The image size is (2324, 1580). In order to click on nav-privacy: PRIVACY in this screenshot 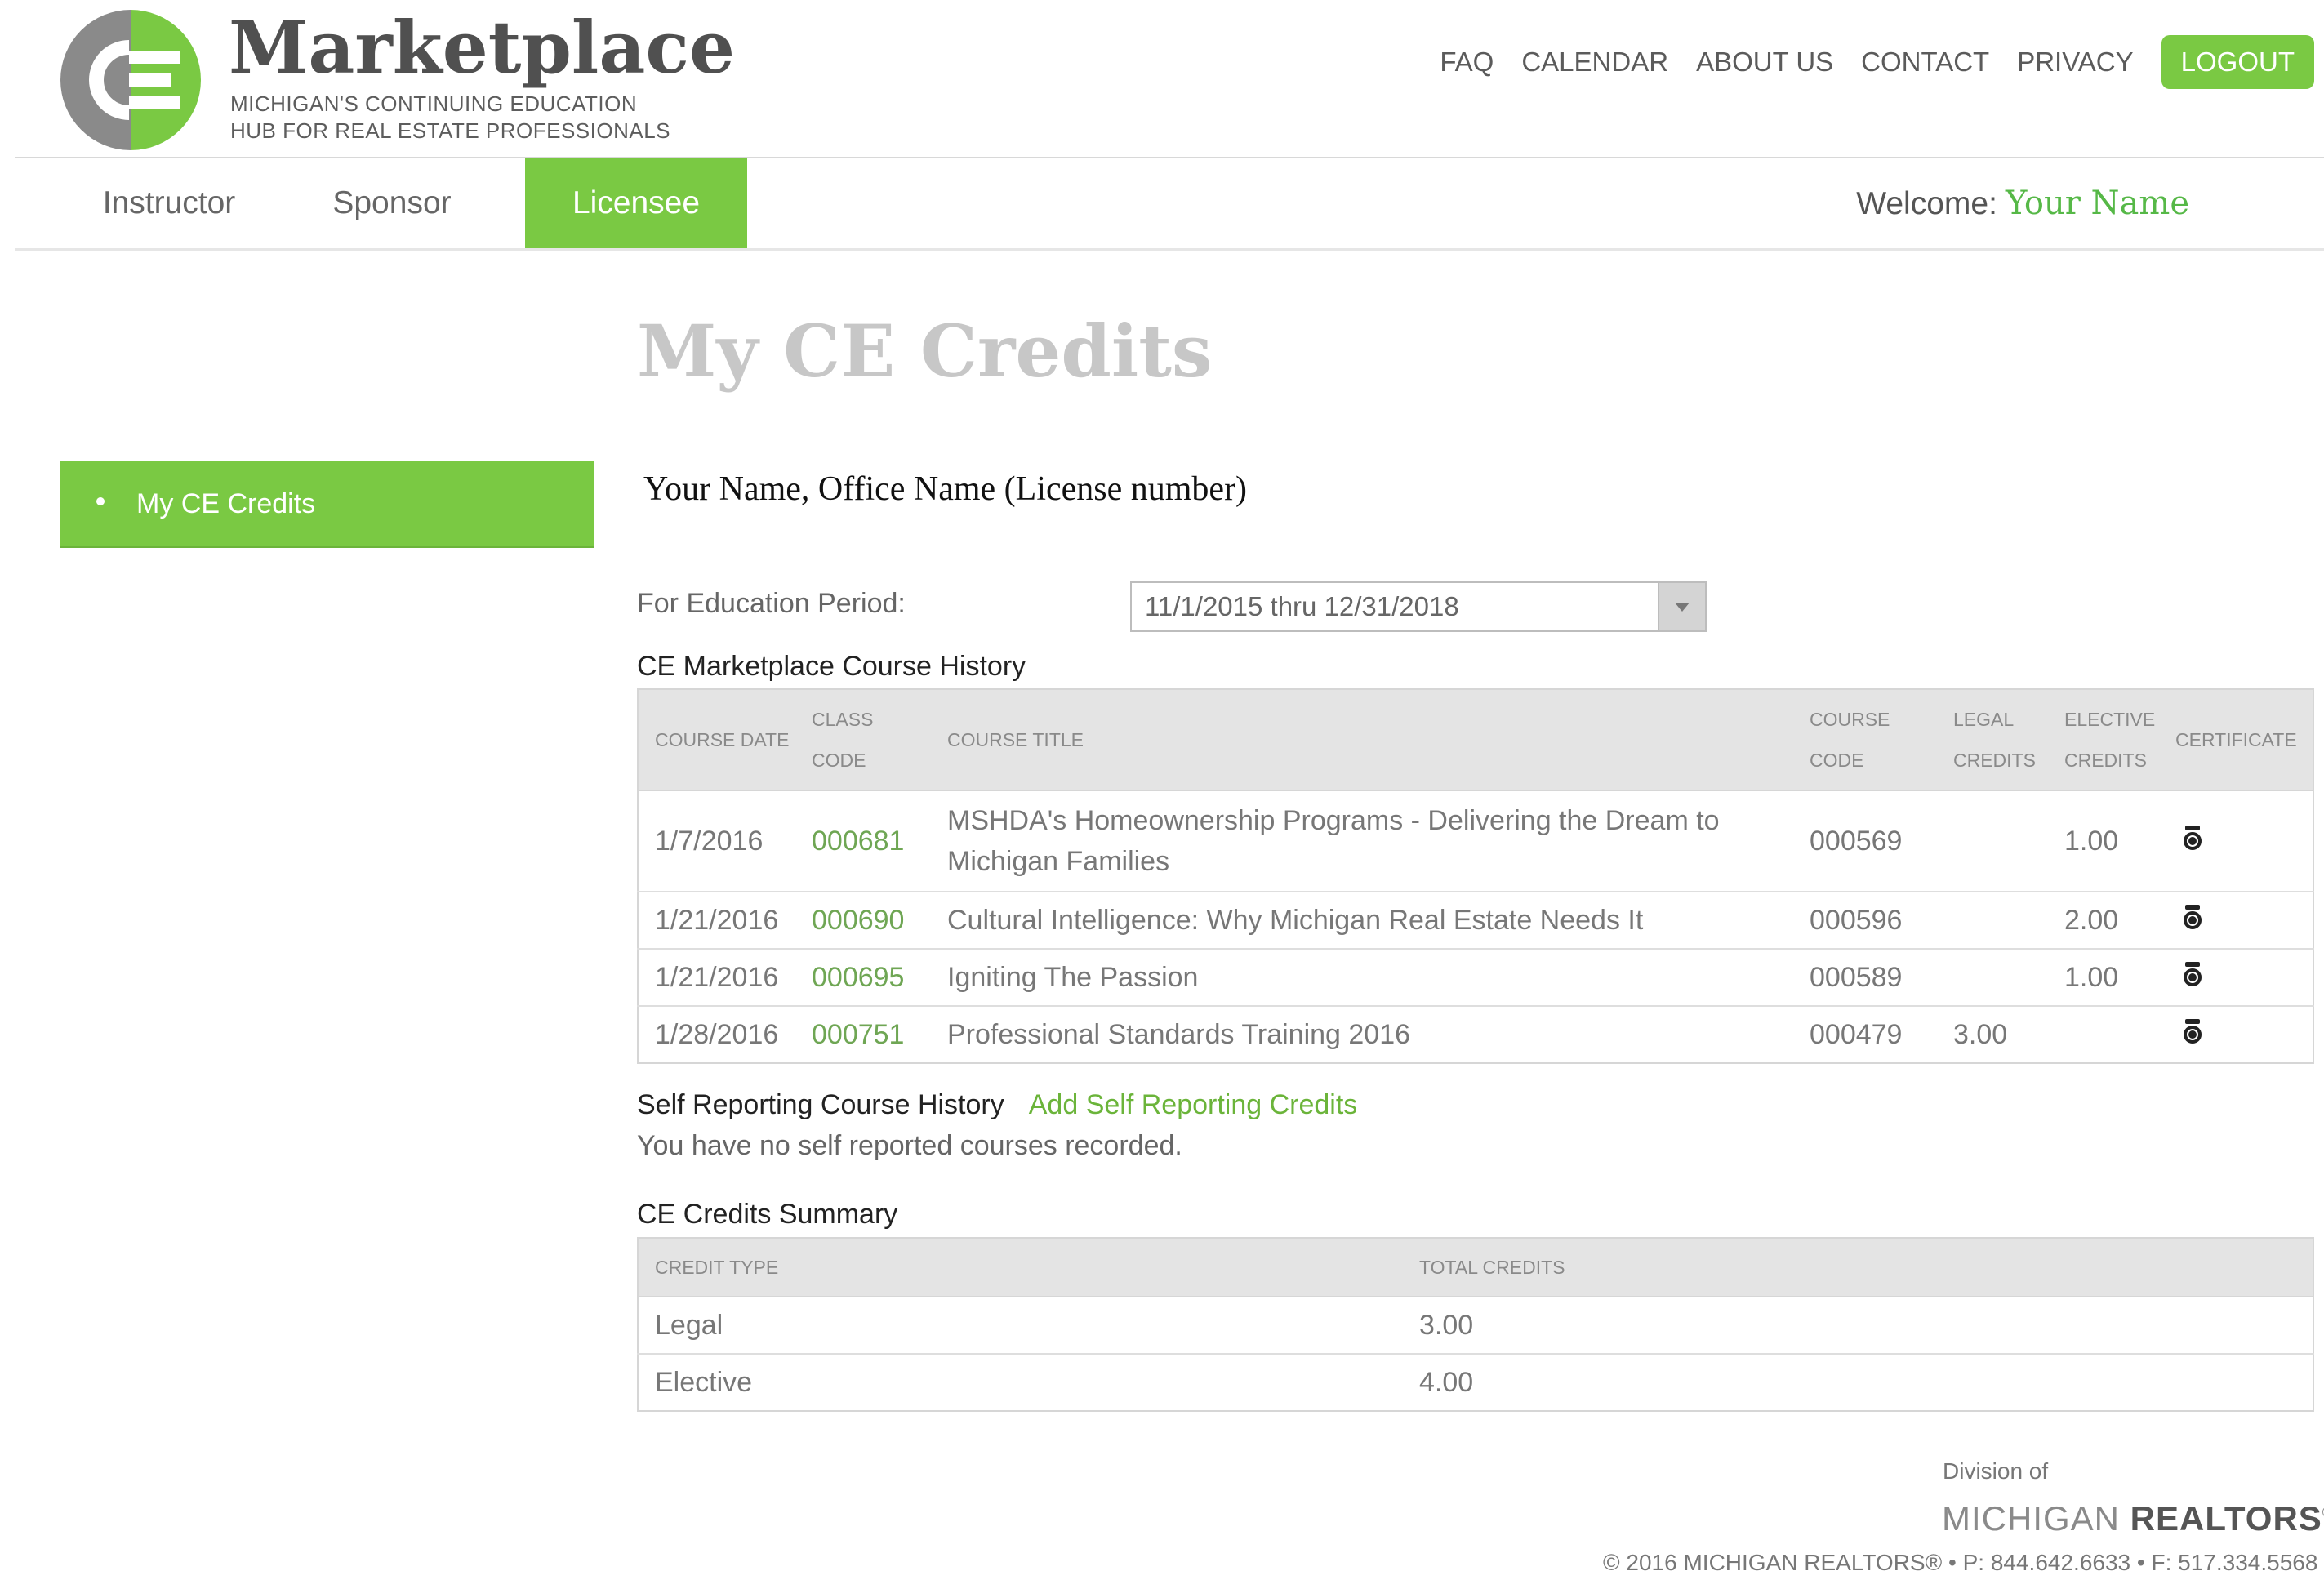, I will do `click(2075, 63)`.